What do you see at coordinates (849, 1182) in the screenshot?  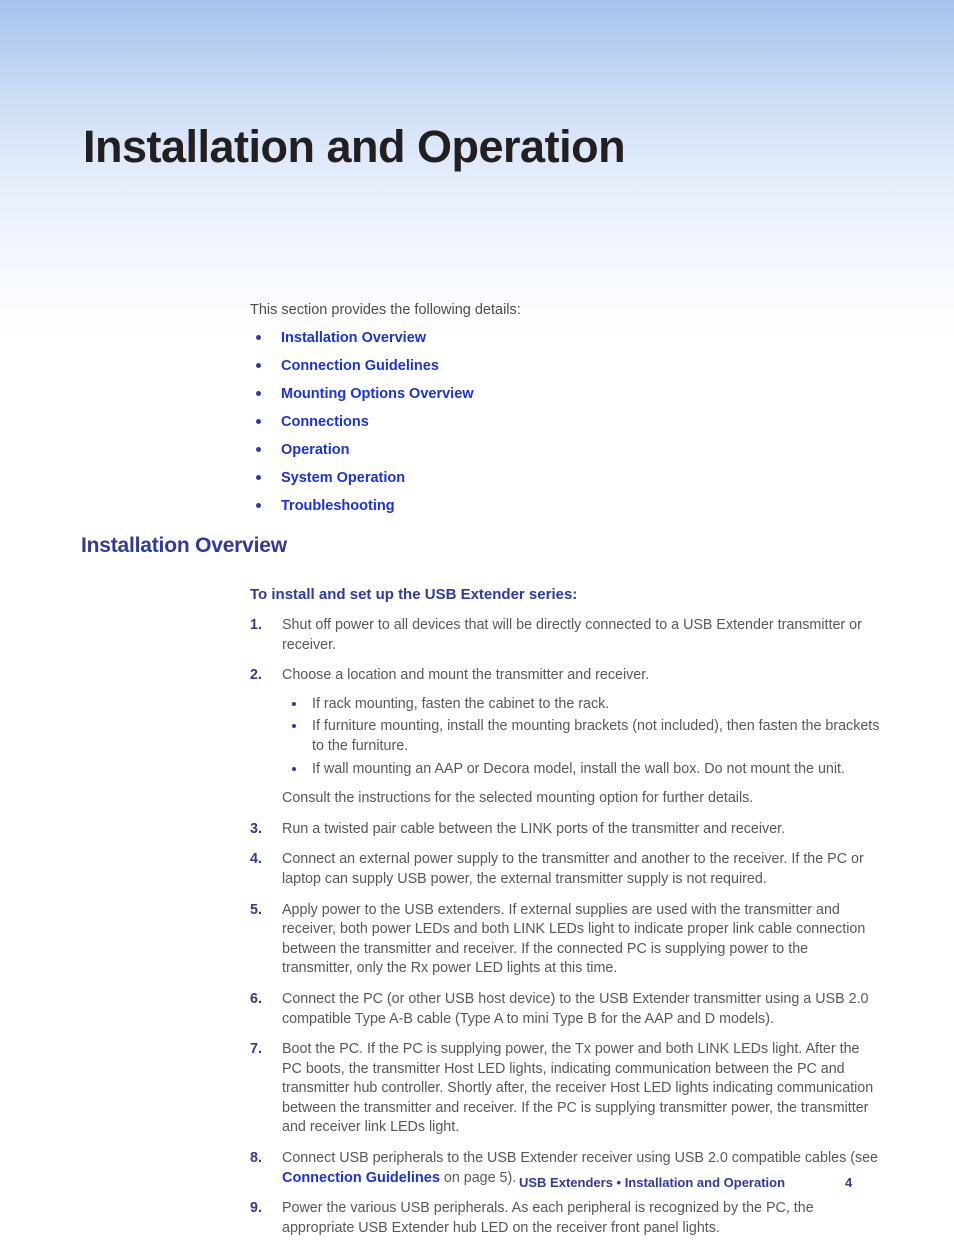 I see `footer-page-number: 4` at bounding box center [849, 1182].